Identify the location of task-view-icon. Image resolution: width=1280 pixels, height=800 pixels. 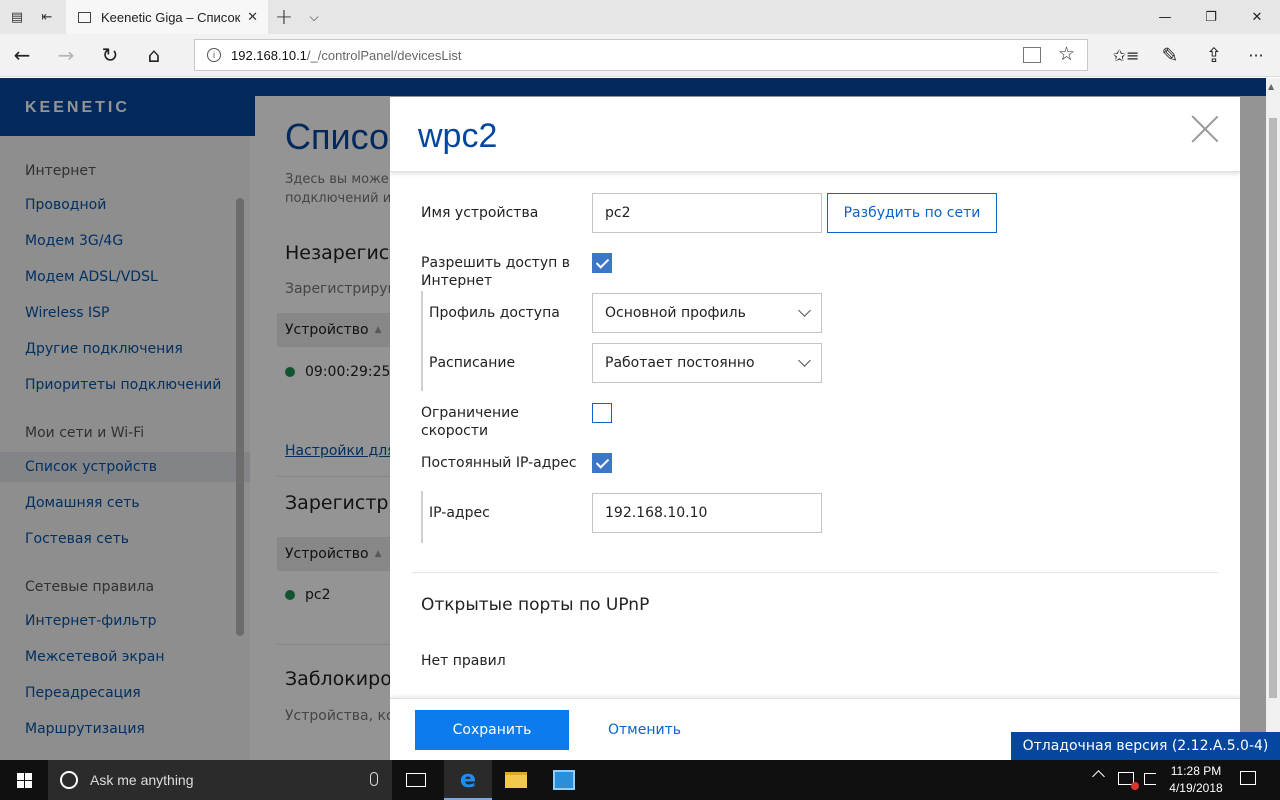
(416, 780).